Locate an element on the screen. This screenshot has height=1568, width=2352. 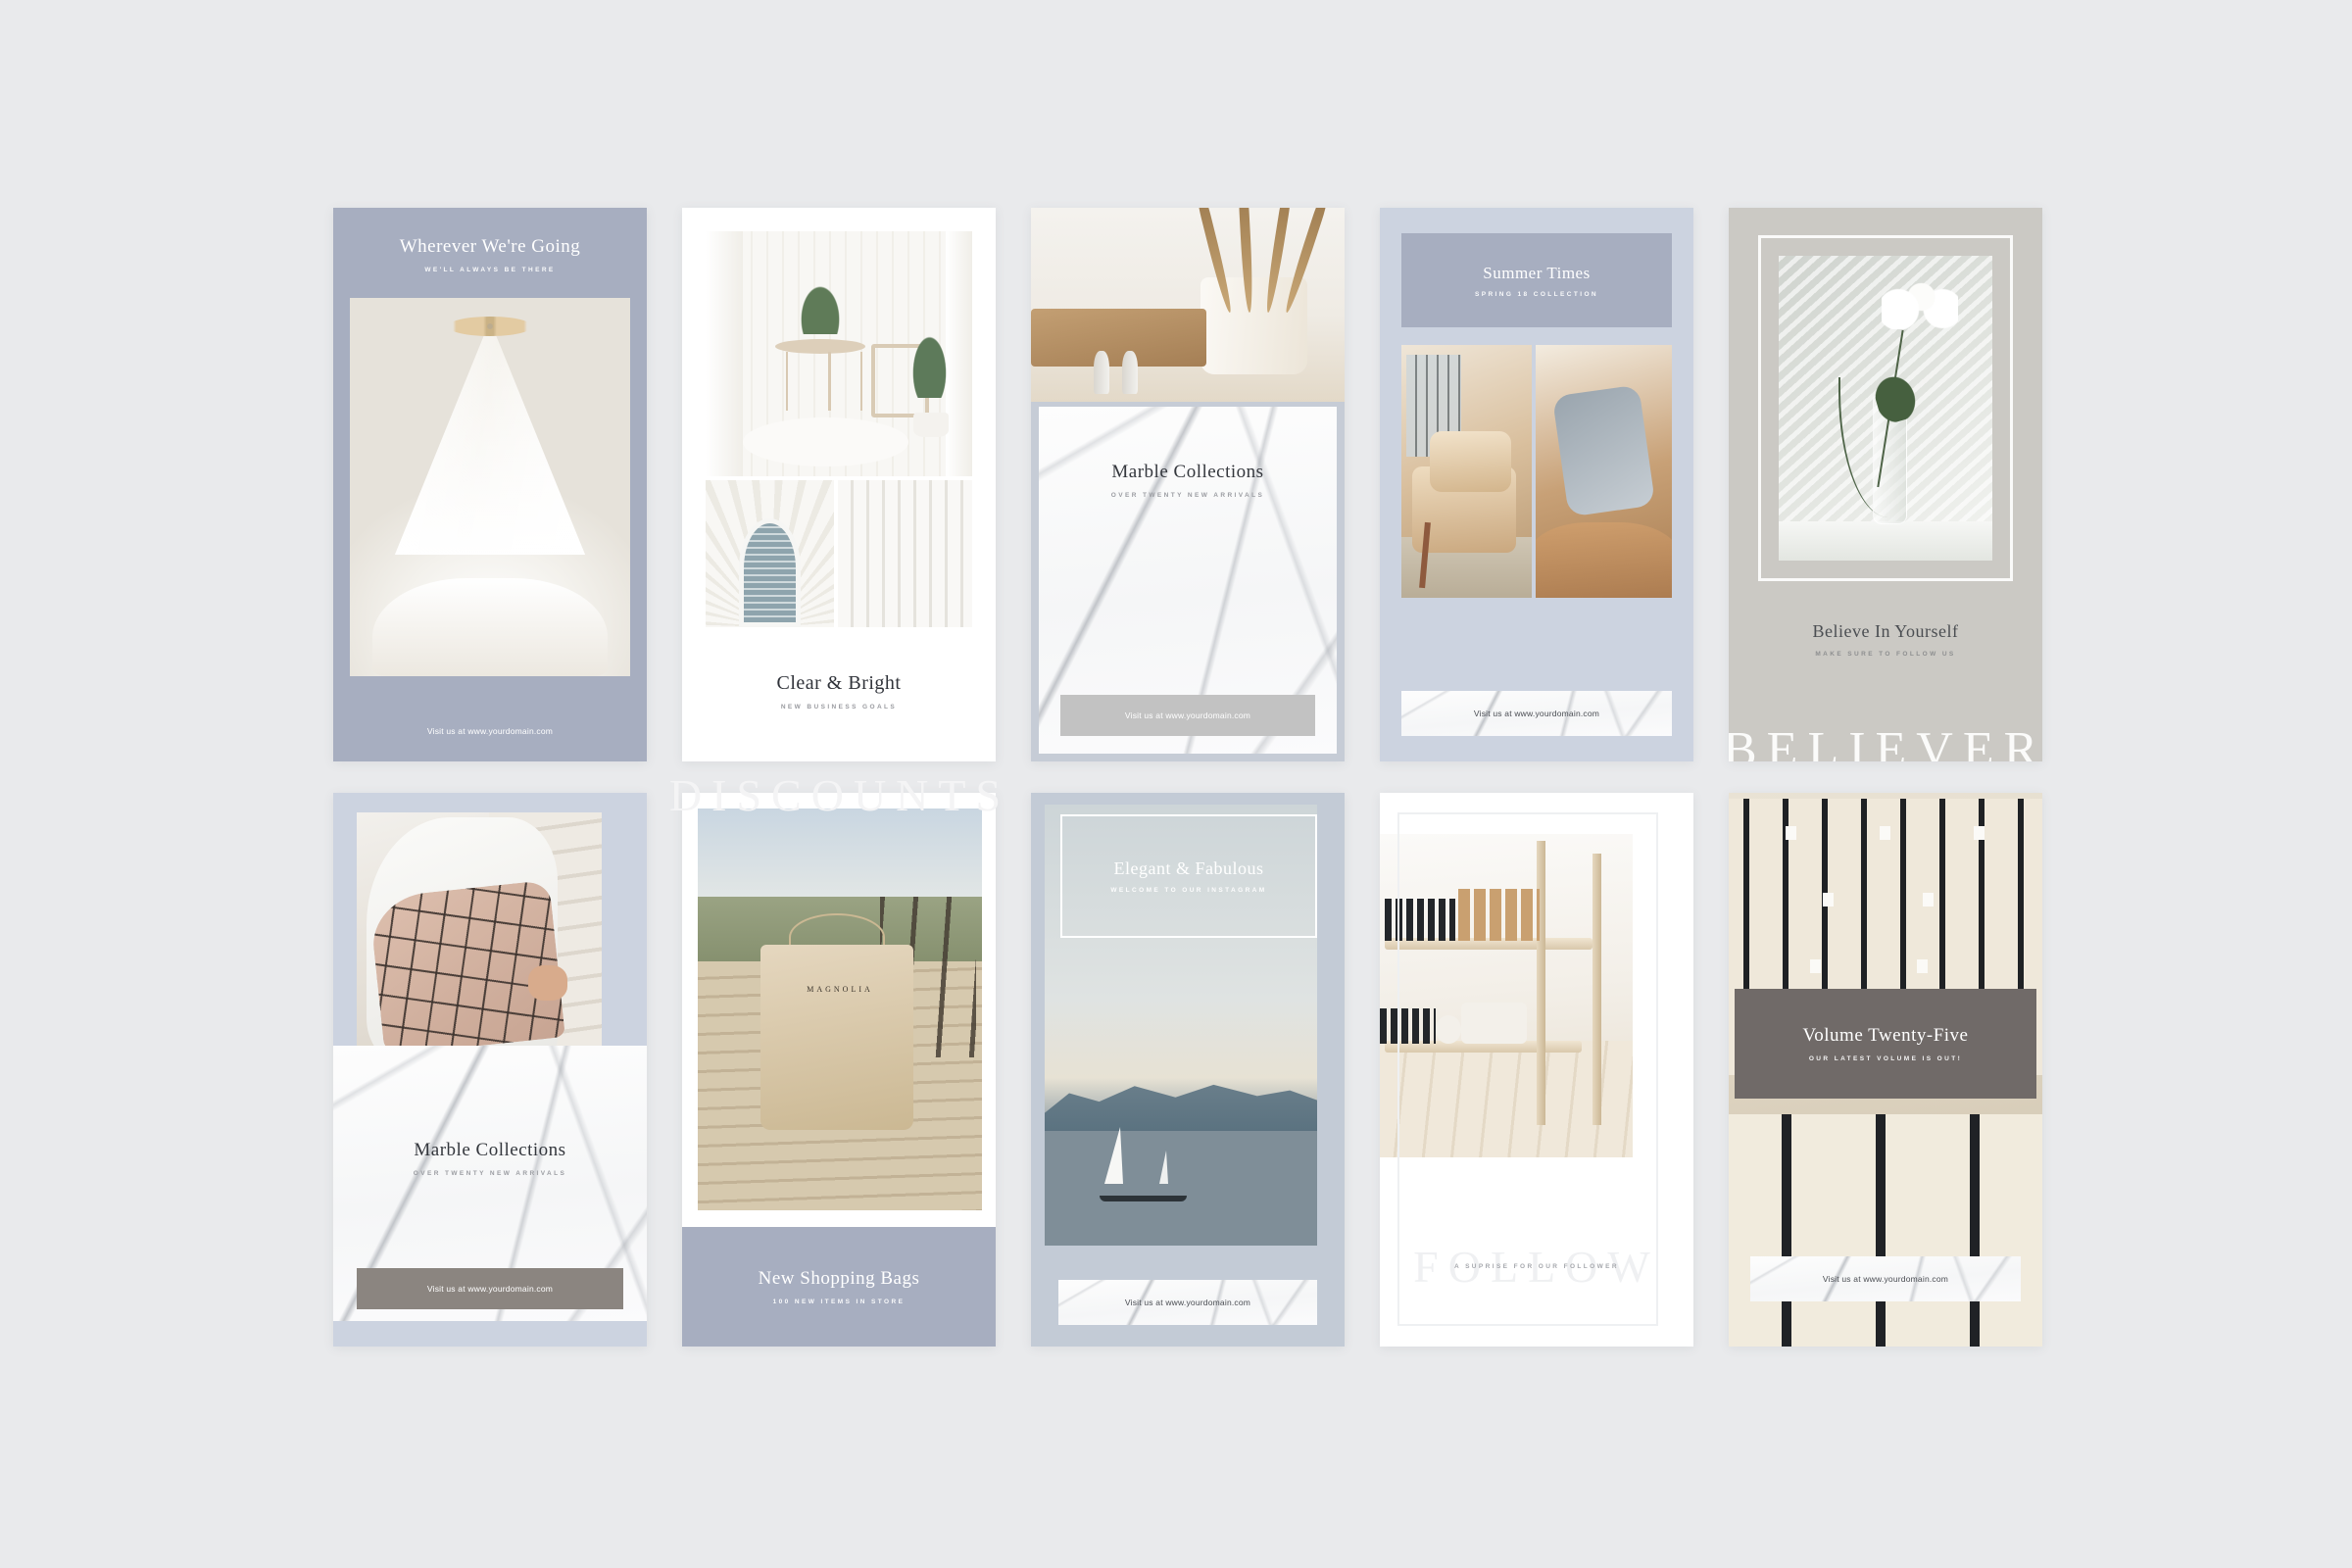
card5-photo-inner-mat is located at coordinates (1885, 409).